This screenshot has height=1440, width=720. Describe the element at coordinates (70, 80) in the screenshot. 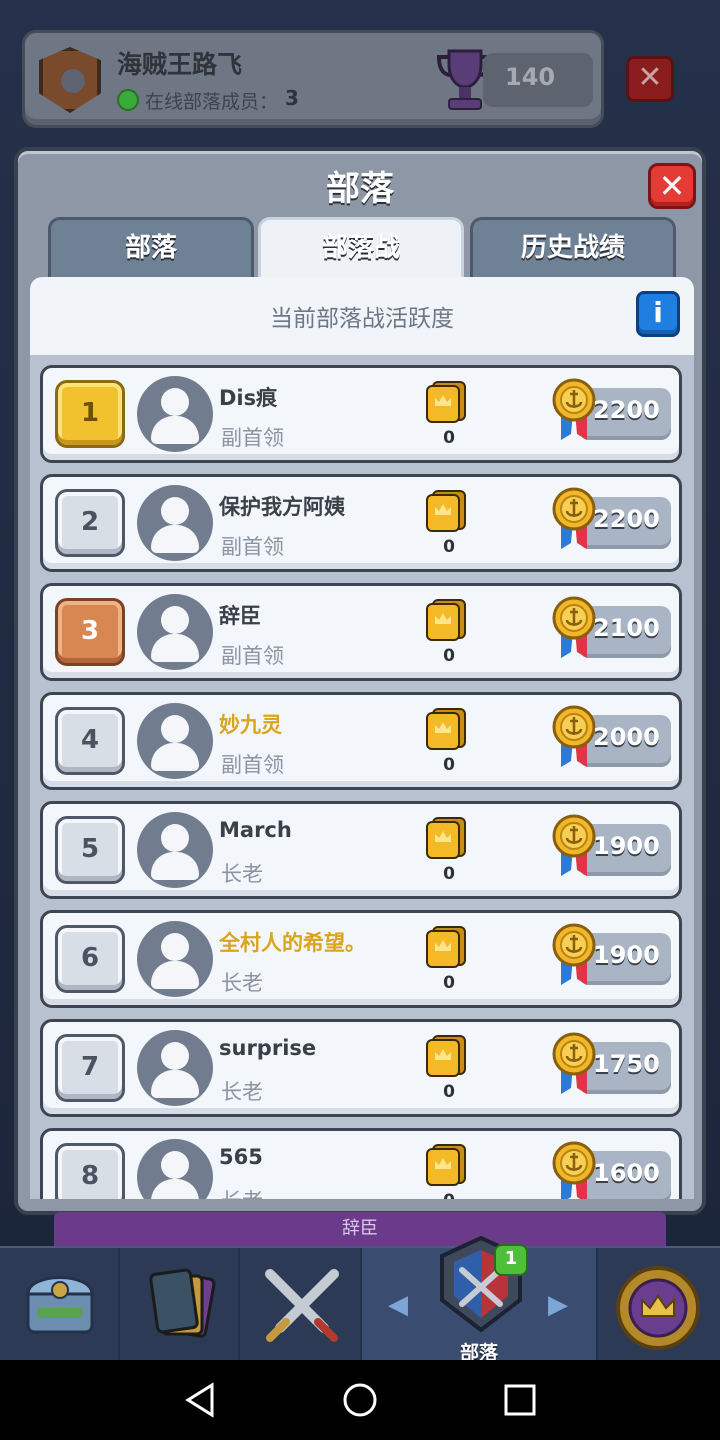

I see `clan-badge-icon` at that location.